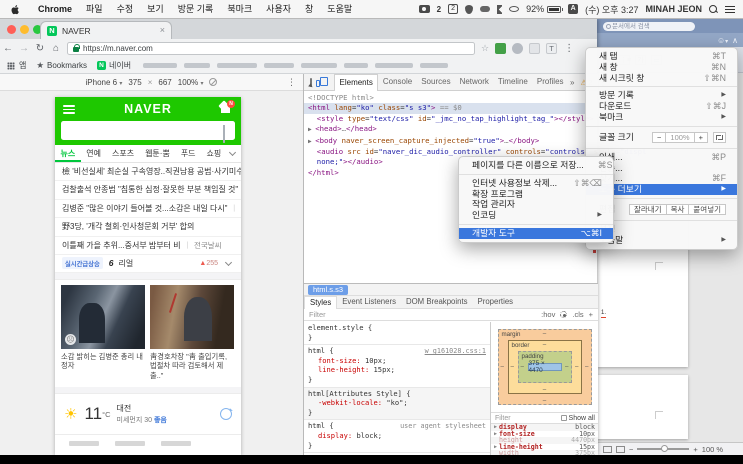  Describe the element at coordinates (455, 352) in the screenshot. I see `stylesheet-link: w_g161028.css:1` at that location.